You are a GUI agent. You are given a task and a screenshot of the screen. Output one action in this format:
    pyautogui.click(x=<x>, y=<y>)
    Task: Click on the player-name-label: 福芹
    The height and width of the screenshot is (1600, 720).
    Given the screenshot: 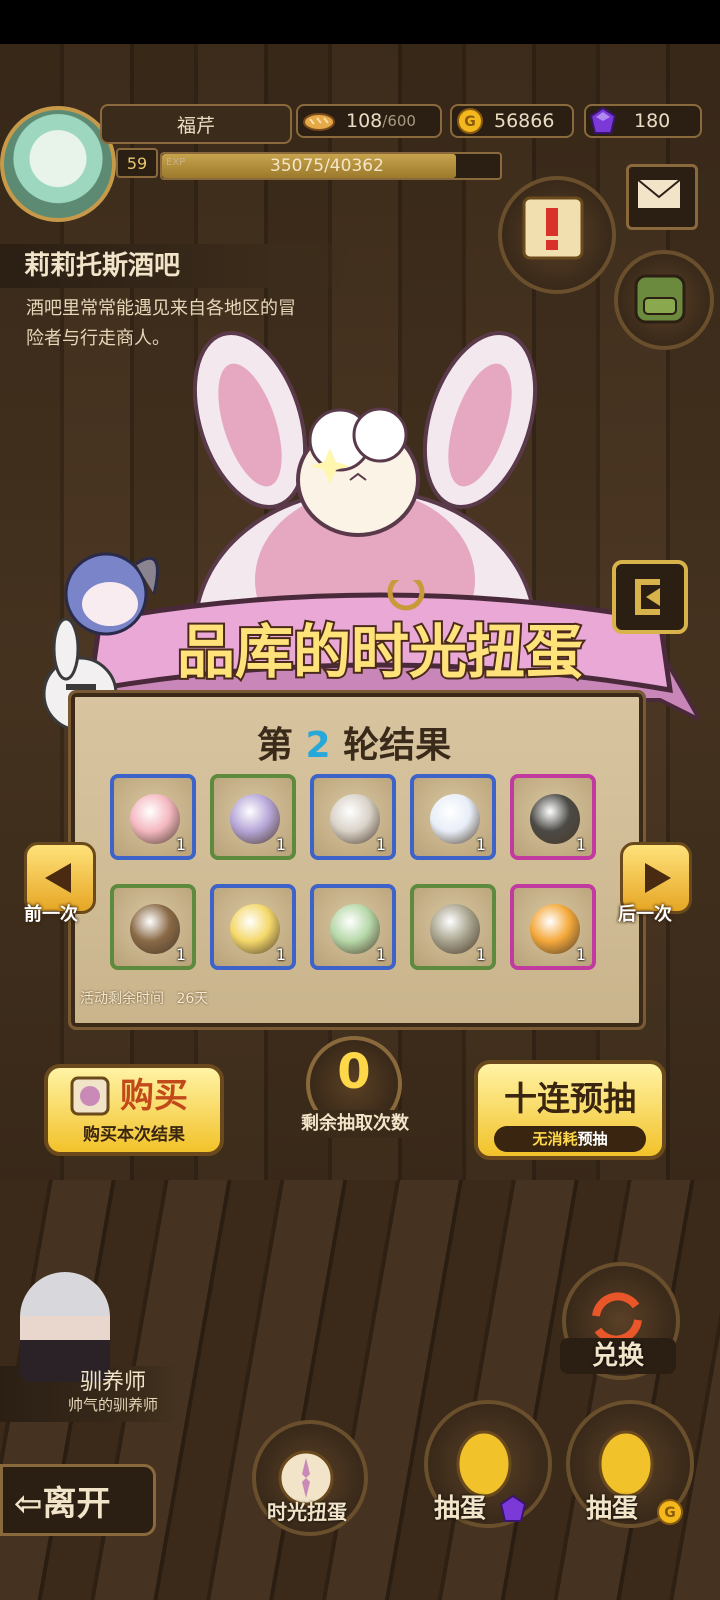 What is the action you would take?
    pyautogui.click(x=195, y=125)
    